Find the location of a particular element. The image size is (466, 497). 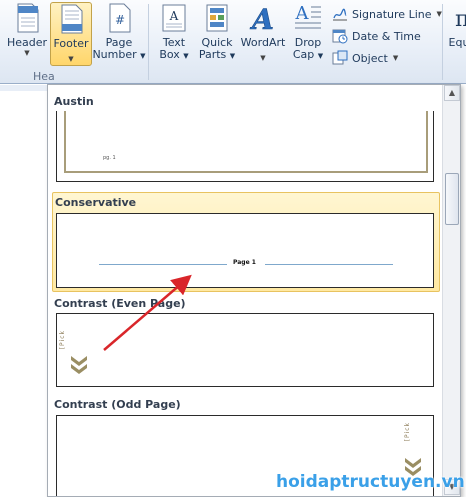

austin-frame is located at coordinates (246, 142).